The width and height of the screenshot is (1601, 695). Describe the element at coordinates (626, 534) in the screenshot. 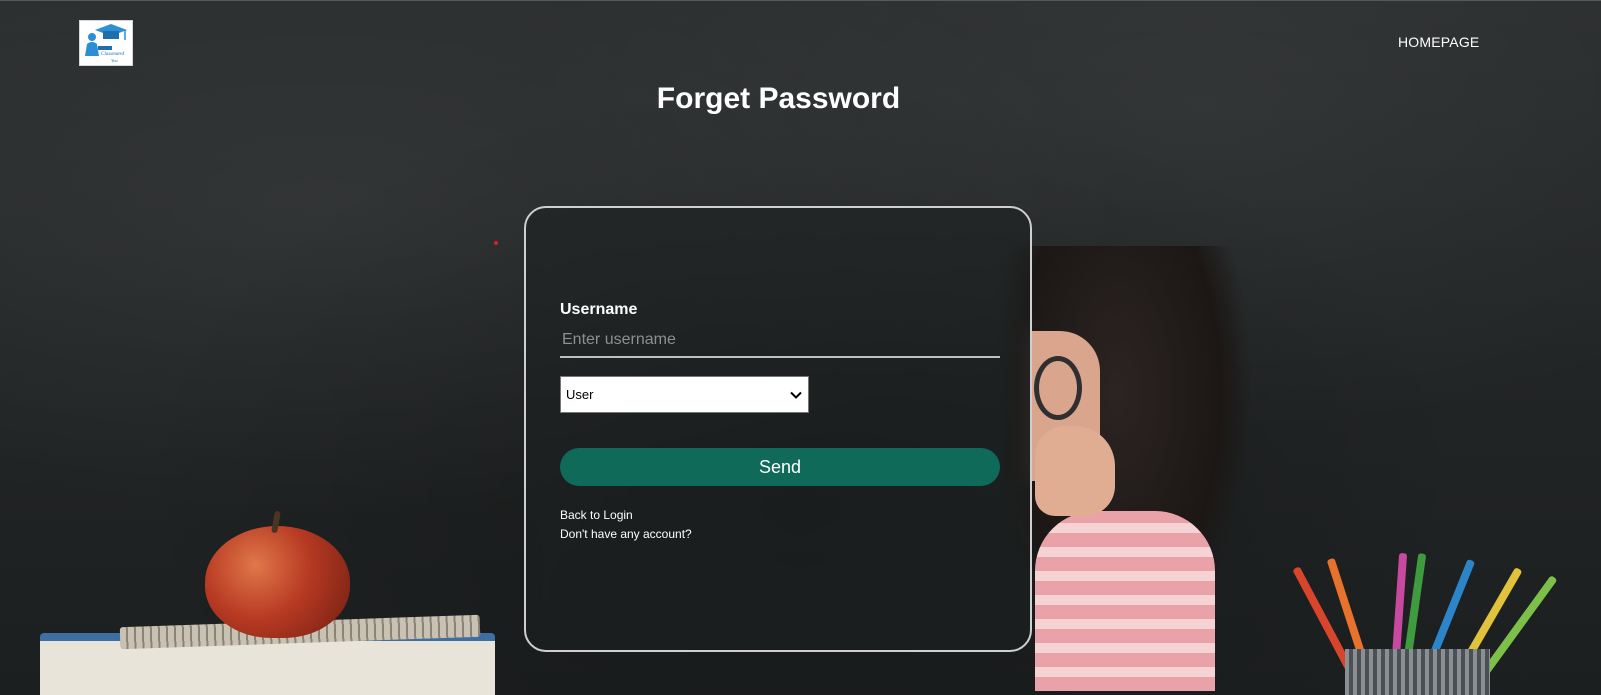

I see `signup-link: Don't have any account?` at that location.